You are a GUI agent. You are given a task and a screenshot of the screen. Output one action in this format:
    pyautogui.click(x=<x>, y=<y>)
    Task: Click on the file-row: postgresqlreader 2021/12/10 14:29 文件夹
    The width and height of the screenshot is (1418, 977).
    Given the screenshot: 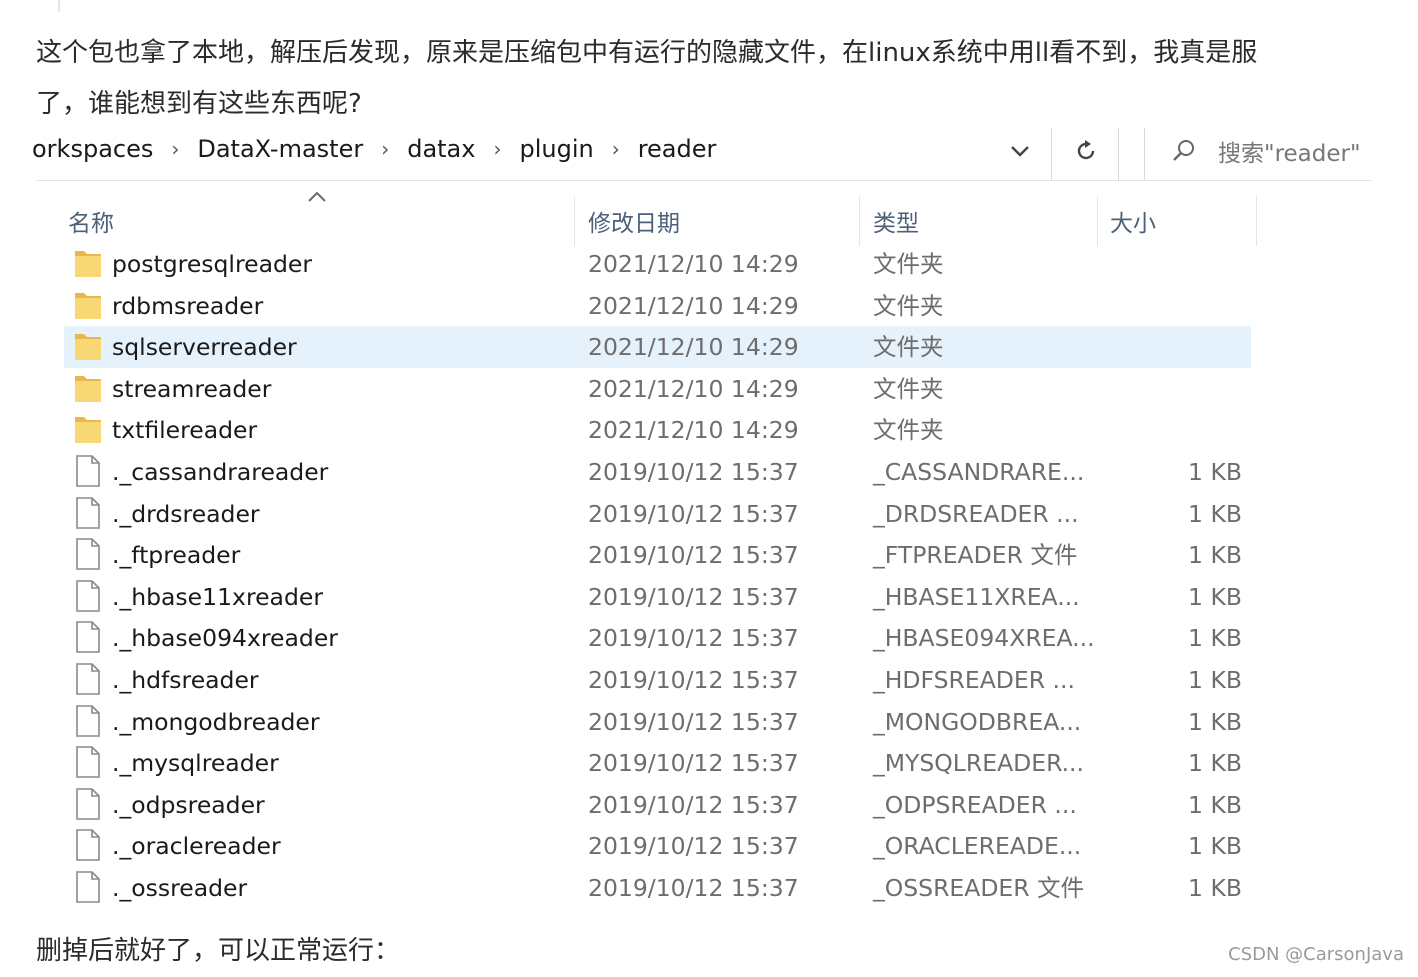 What is the action you would take?
    pyautogui.click(x=657, y=264)
    